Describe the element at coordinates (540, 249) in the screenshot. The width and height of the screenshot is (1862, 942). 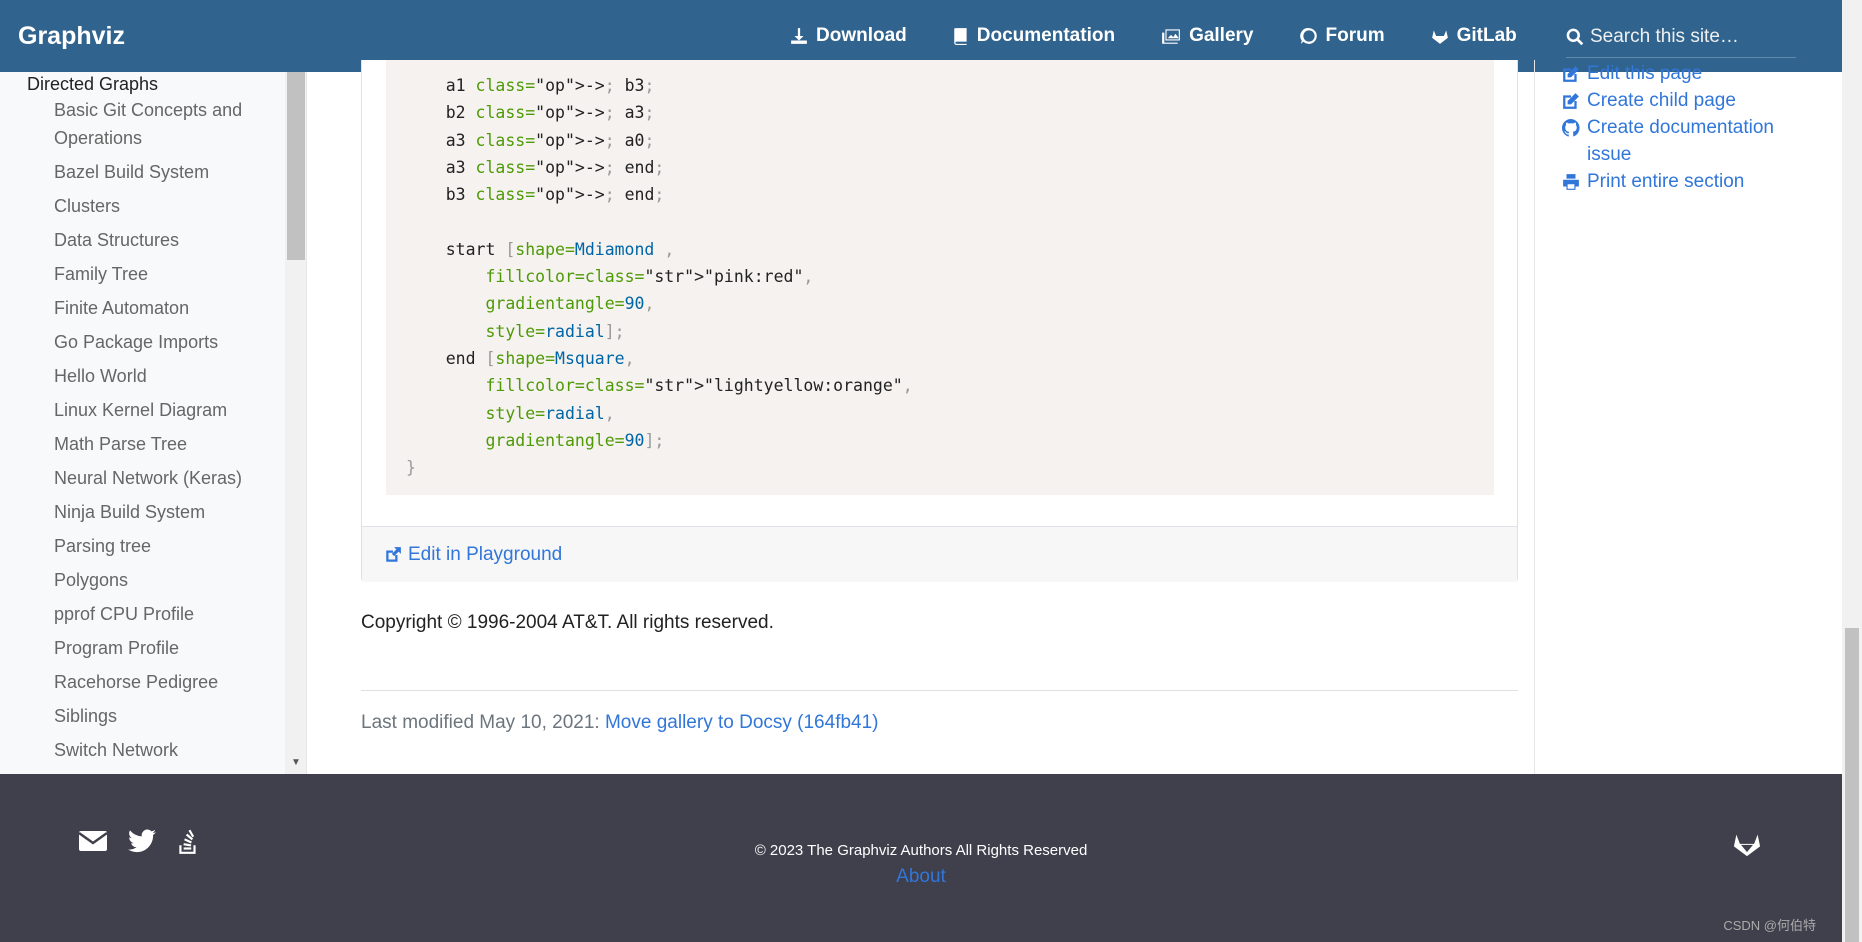
I see `code-line: start [shape=Mdiamond ,` at that location.